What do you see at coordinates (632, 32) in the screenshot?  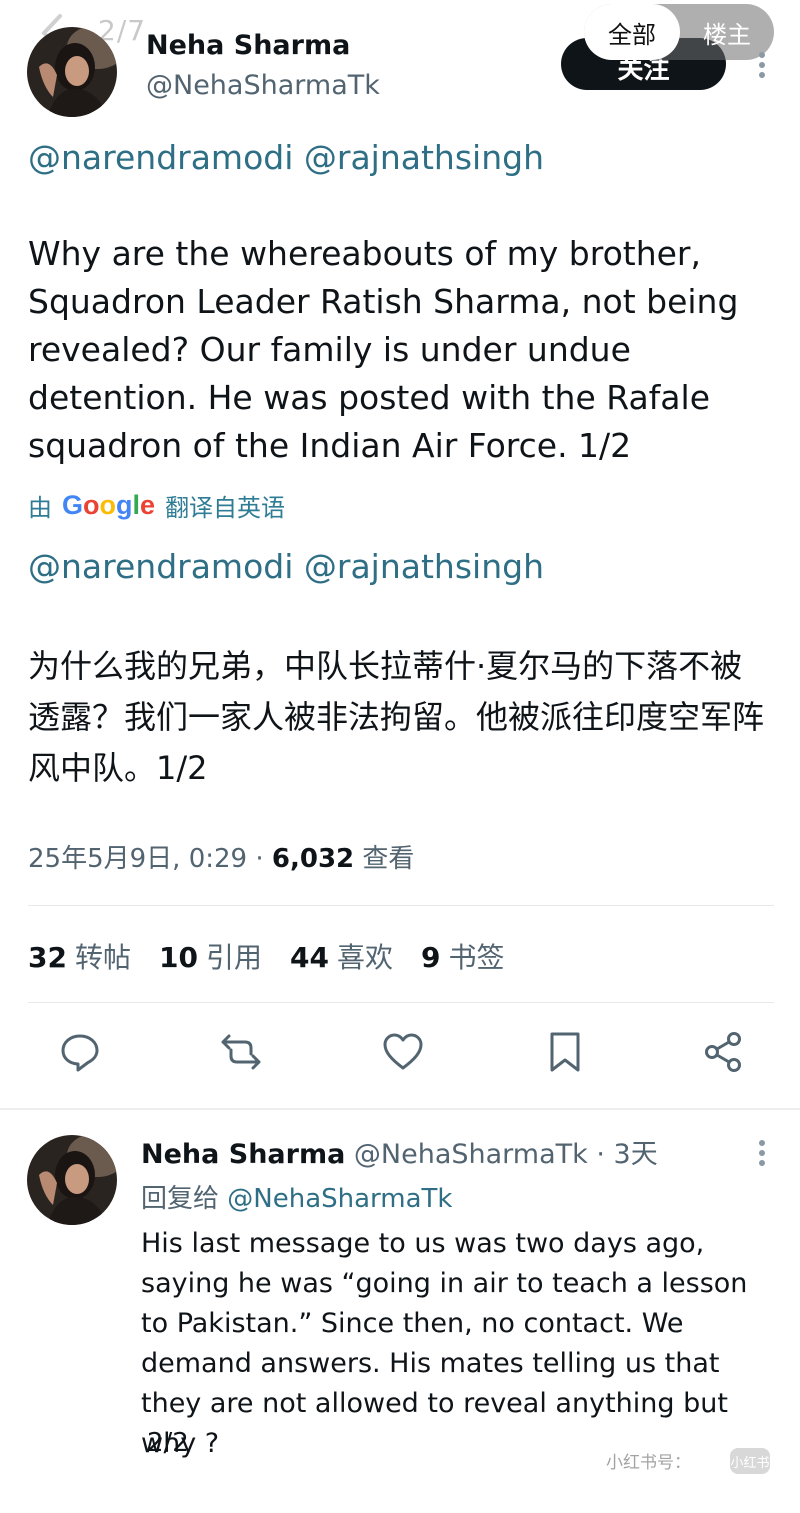 I see `segment-all: 全部` at bounding box center [632, 32].